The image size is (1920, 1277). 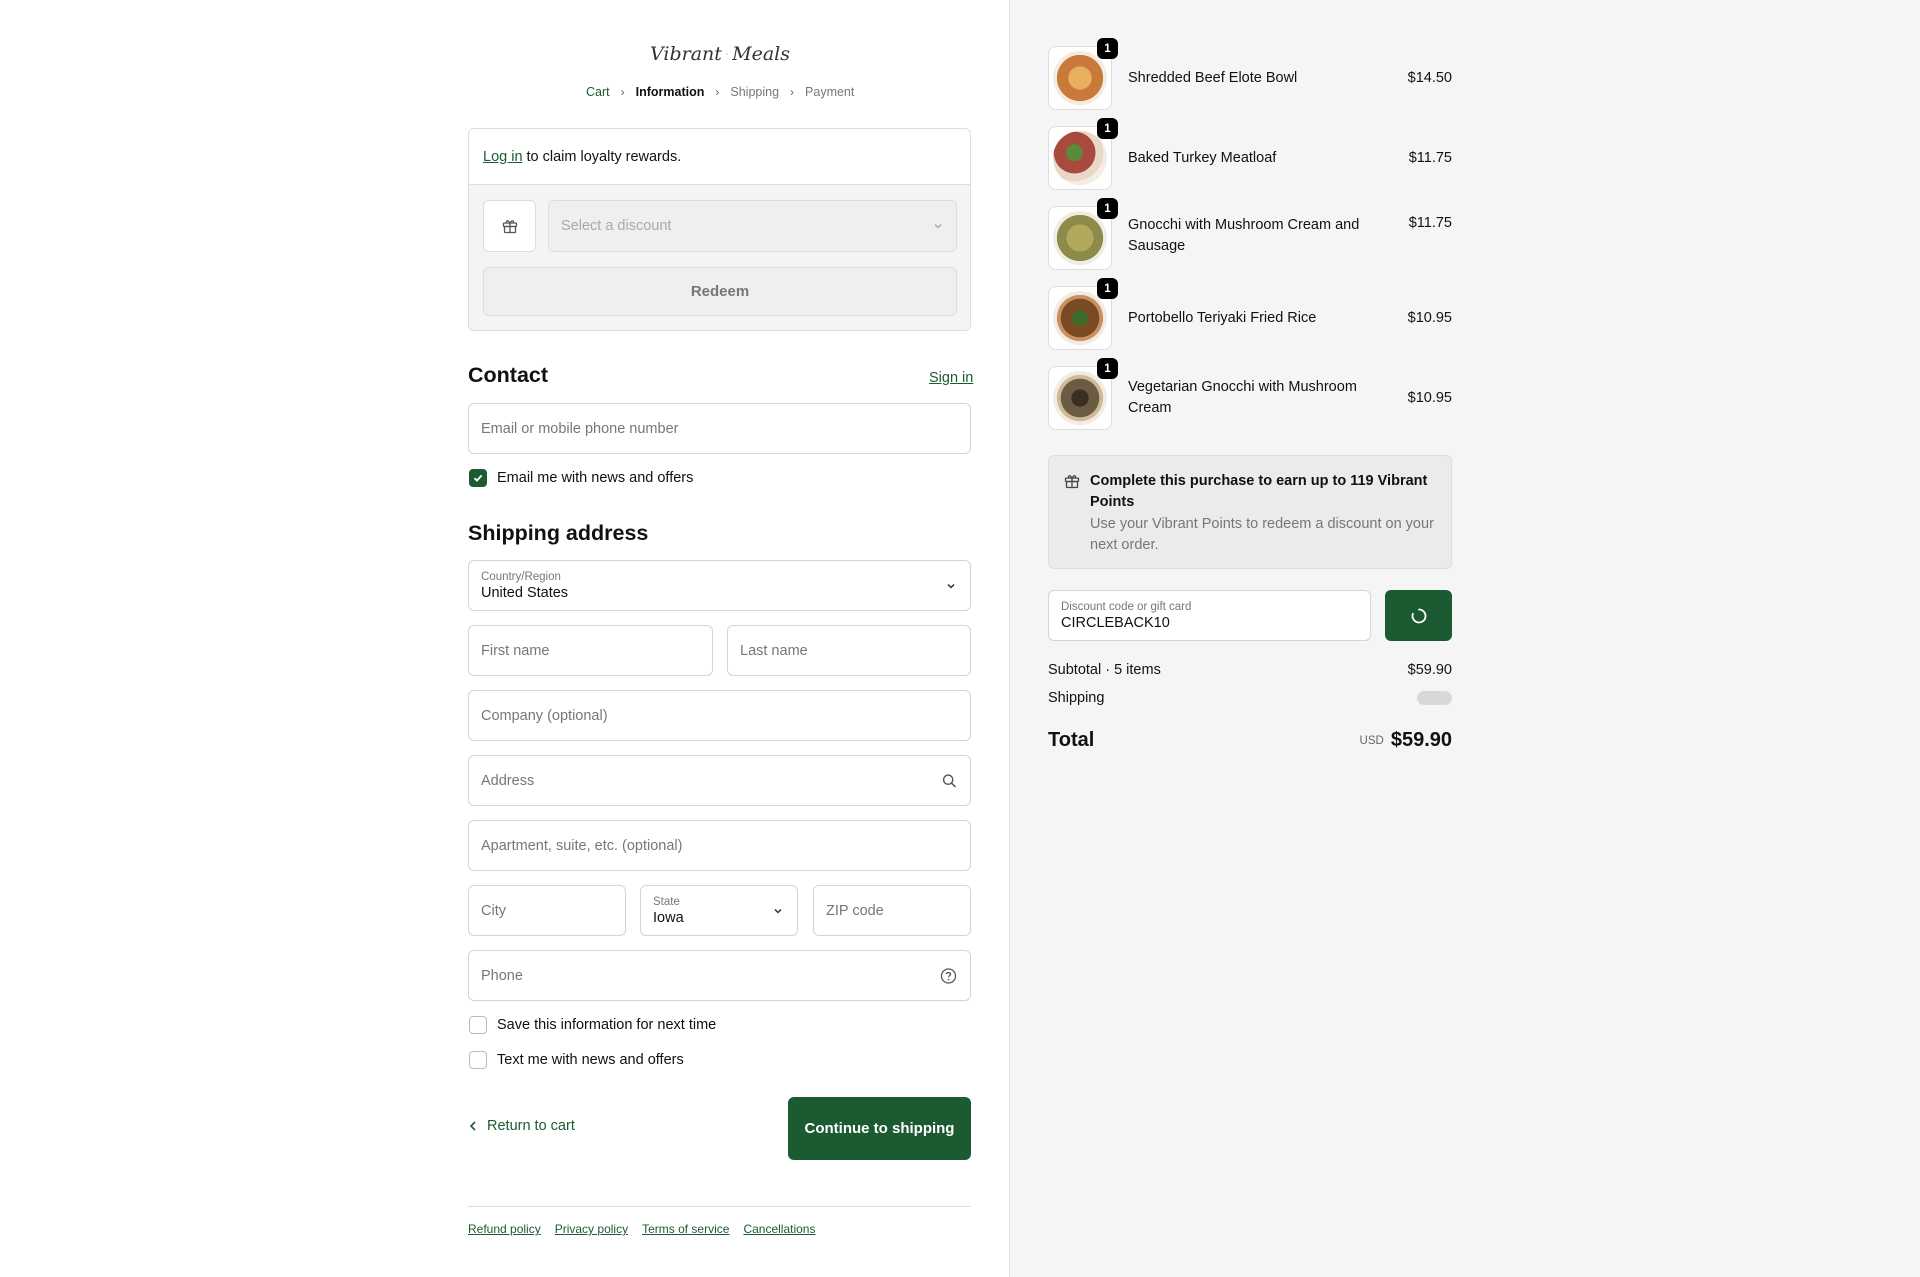 I want to click on cancellations-link: Cancellations, so click(x=779, y=1229).